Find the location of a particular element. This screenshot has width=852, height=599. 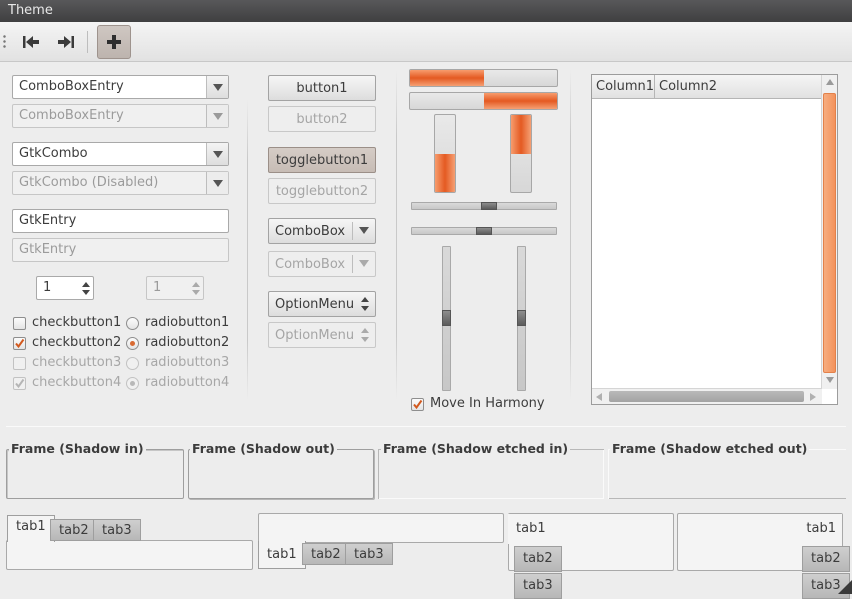

frame-shadow-etched-out-label: Frame (Shadow etched out) is located at coordinates (710, 449).